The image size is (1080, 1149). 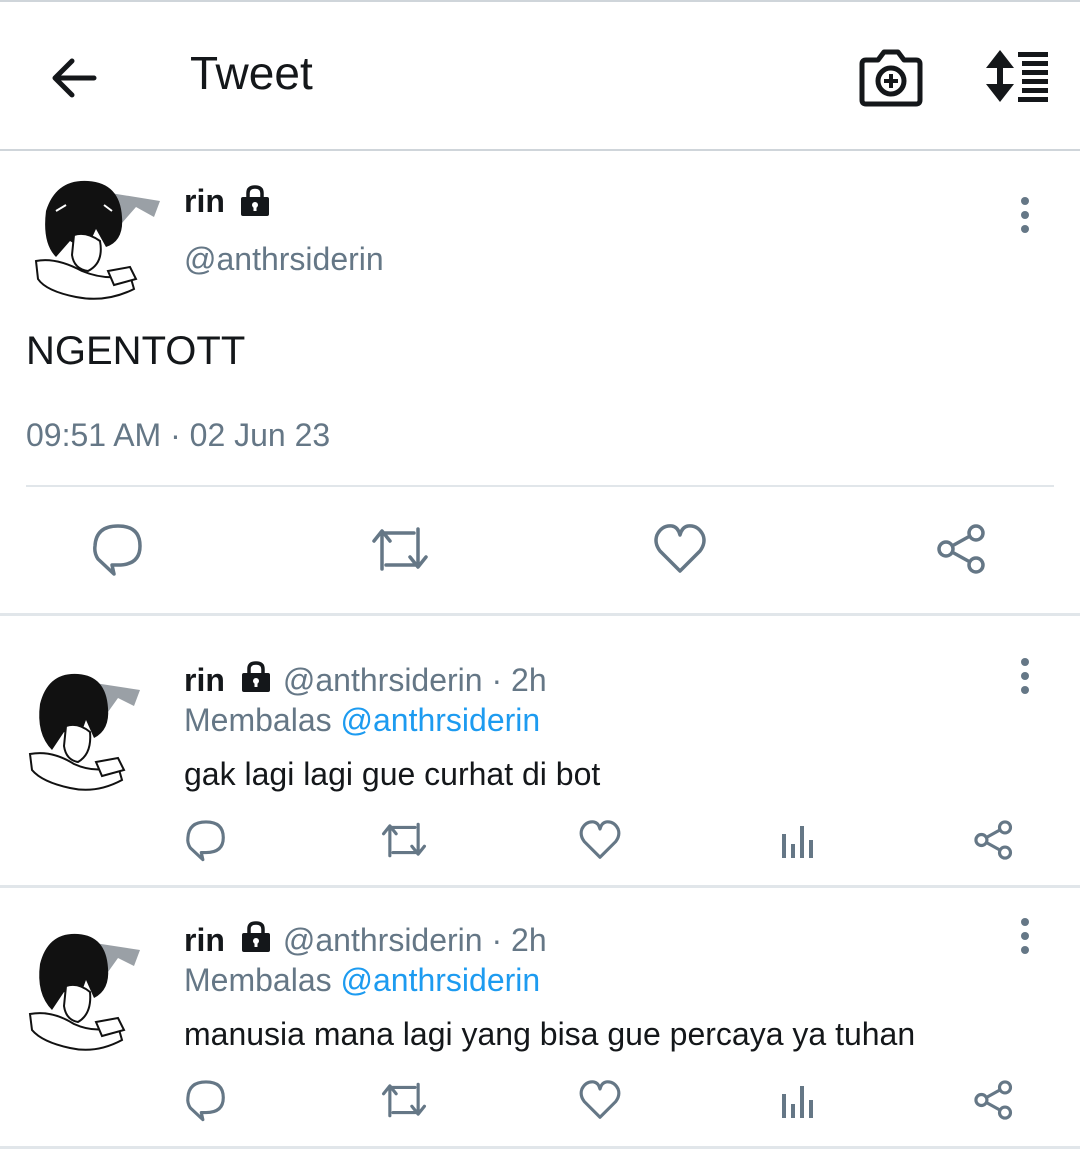 What do you see at coordinates (284, 259) in the screenshot?
I see `author-handle: @anthrsiderin` at bounding box center [284, 259].